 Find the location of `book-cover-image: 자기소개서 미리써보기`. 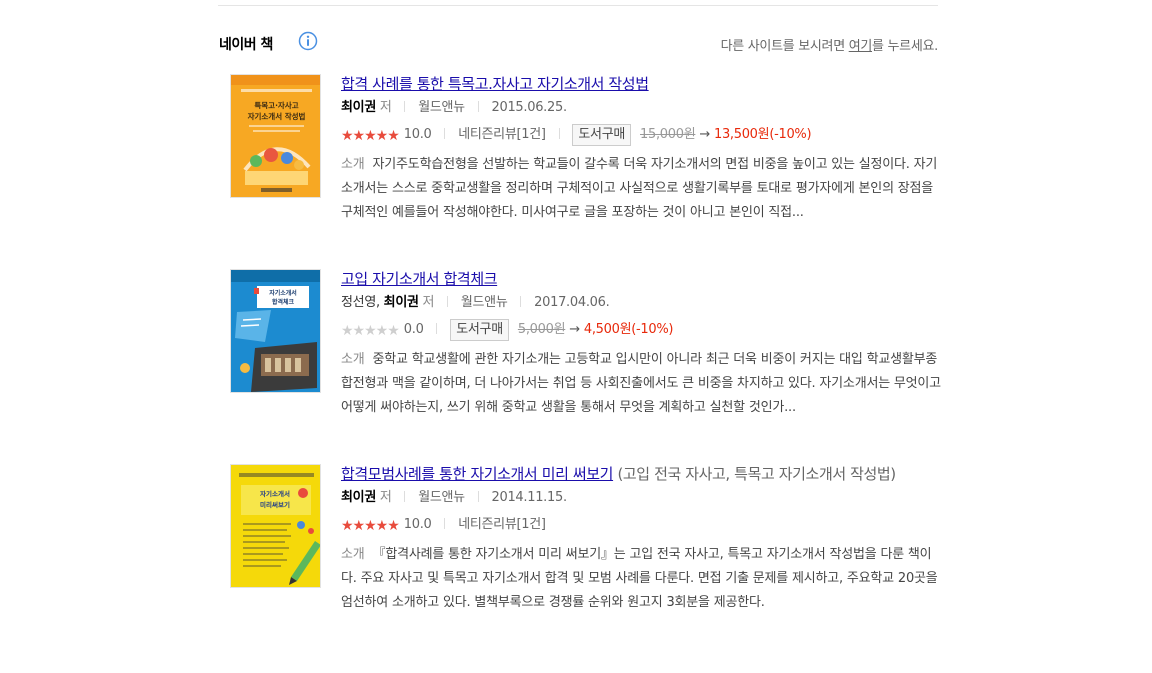

book-cover-image: 자기소개서 미리써보기 is located at coordinates (275, 526).